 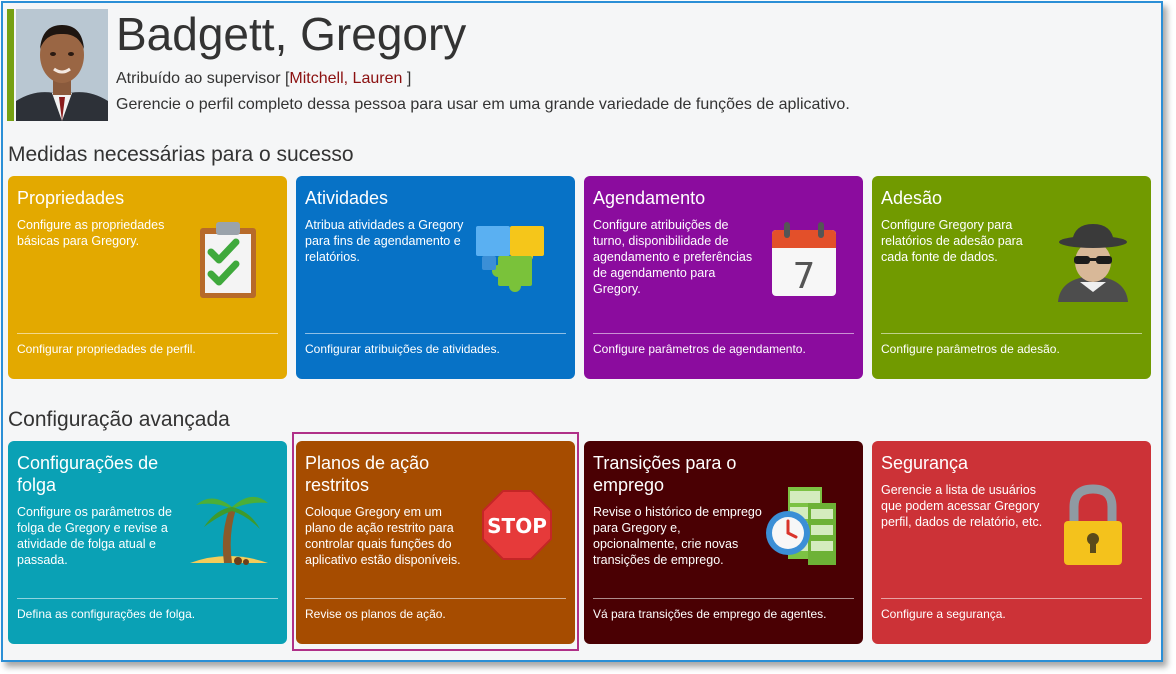 What do you see at coordinates (925, 463) in the screenshot?
I see `tile-title: Segurança` at bounding box center [925, 463].